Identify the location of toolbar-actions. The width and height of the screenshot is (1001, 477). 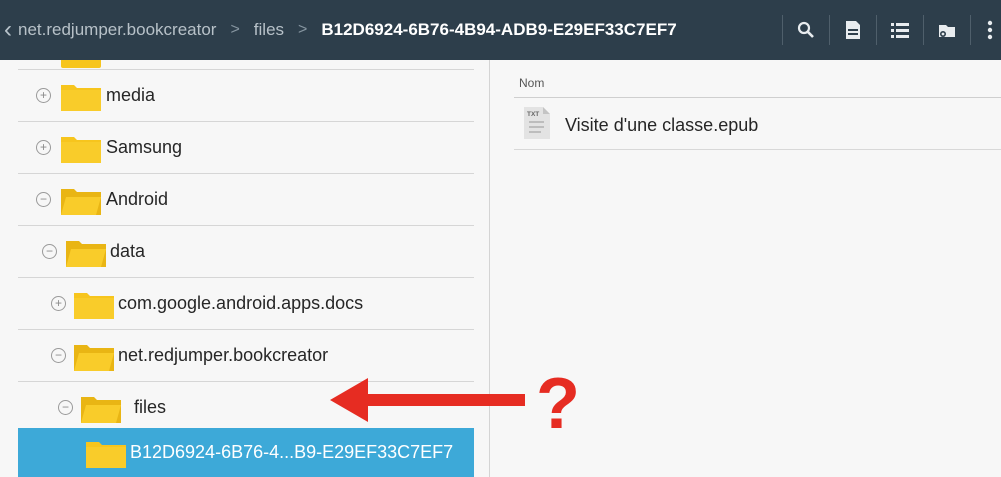
(885, 30).